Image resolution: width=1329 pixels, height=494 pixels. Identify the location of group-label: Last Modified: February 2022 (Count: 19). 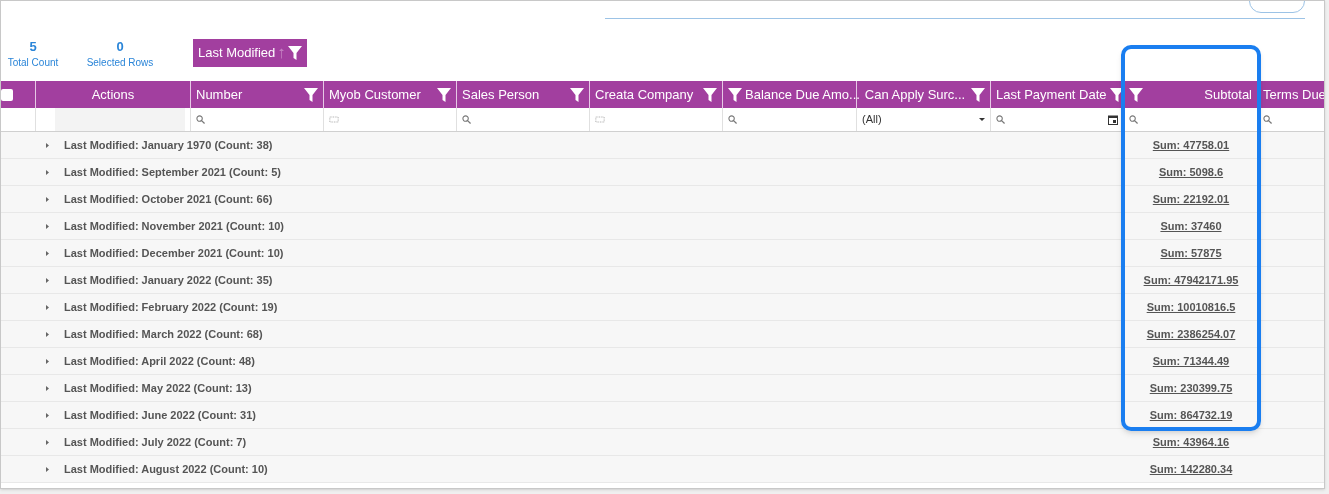
(171, 307).